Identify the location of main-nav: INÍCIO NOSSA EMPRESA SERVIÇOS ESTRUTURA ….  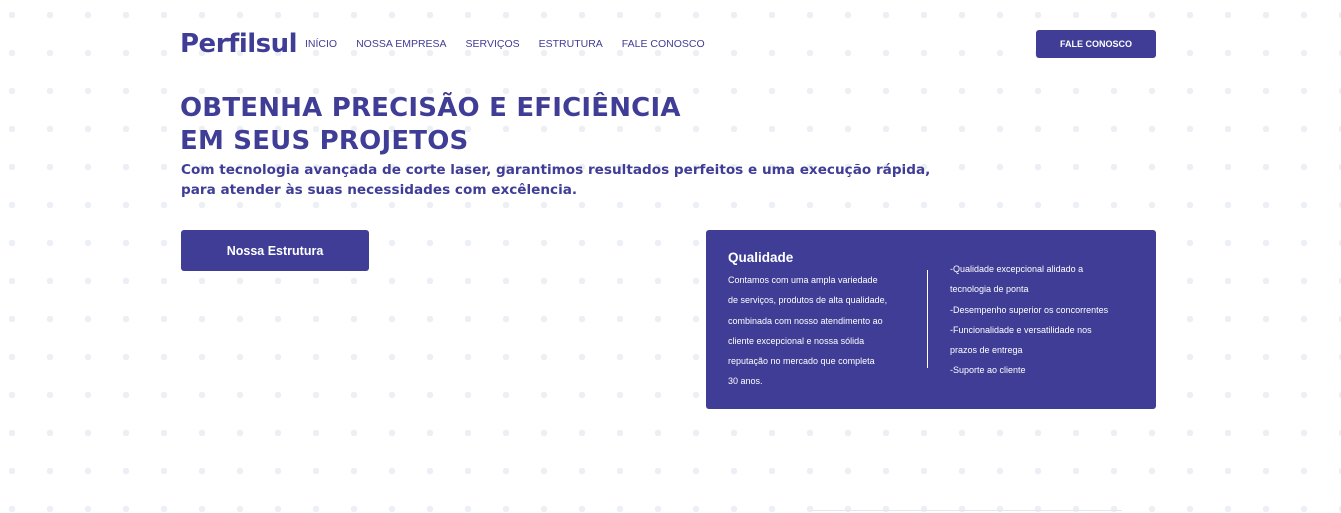
(514, 44).